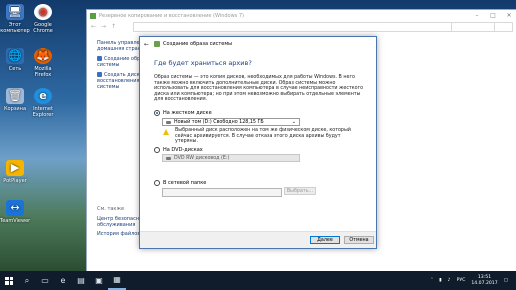 The width and height of the screenshot is (516, 290). I want to click on taskbar-explorer-icon: ▤, so click(81, 280).